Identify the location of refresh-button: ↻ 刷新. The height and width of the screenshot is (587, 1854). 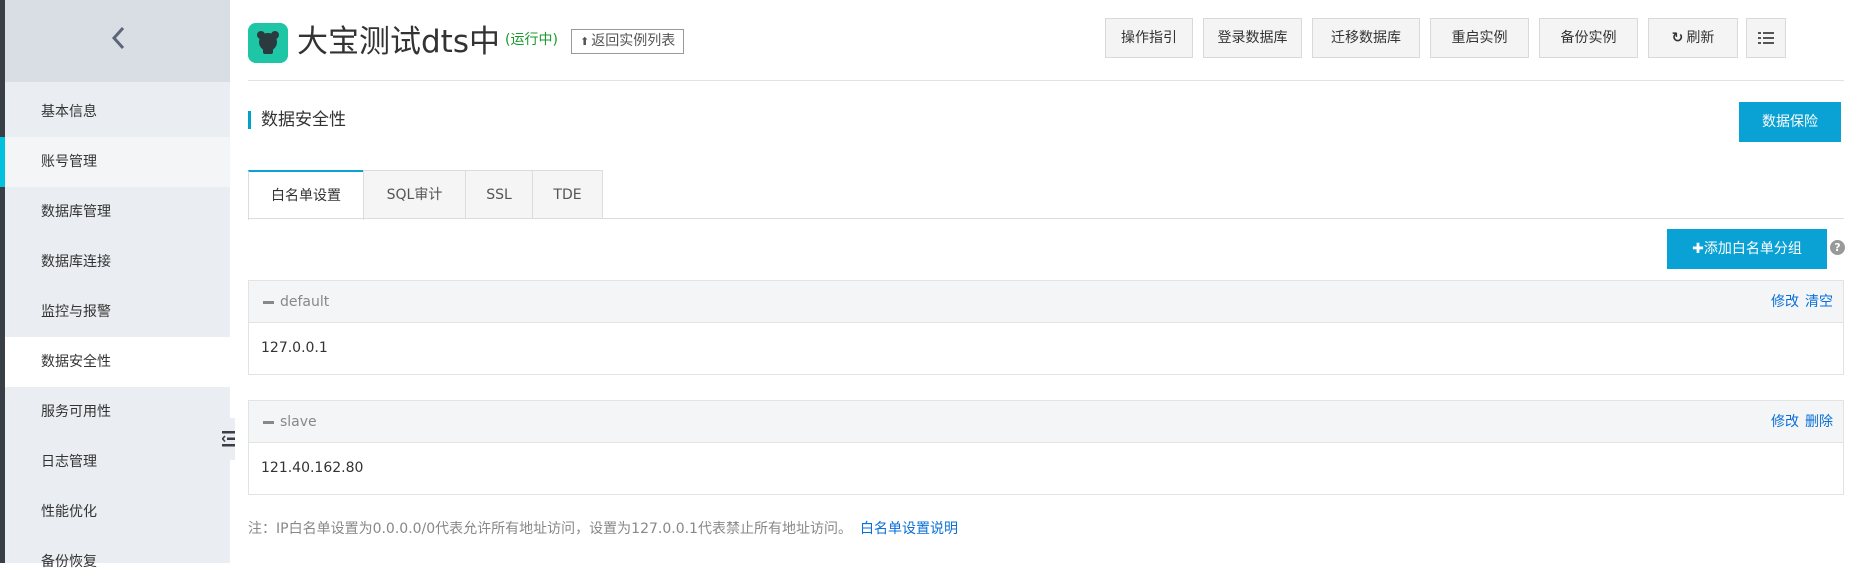
(1693, 38).